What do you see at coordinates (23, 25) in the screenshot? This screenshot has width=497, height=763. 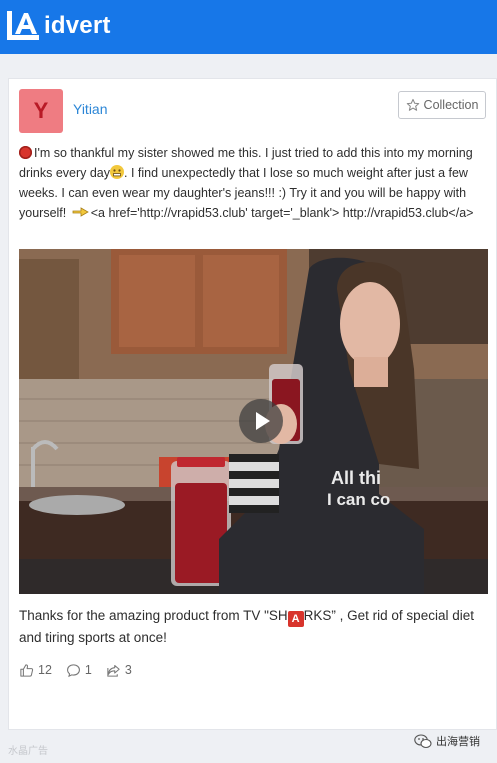 I see `logo-icon` at bounding box center [23, 25].